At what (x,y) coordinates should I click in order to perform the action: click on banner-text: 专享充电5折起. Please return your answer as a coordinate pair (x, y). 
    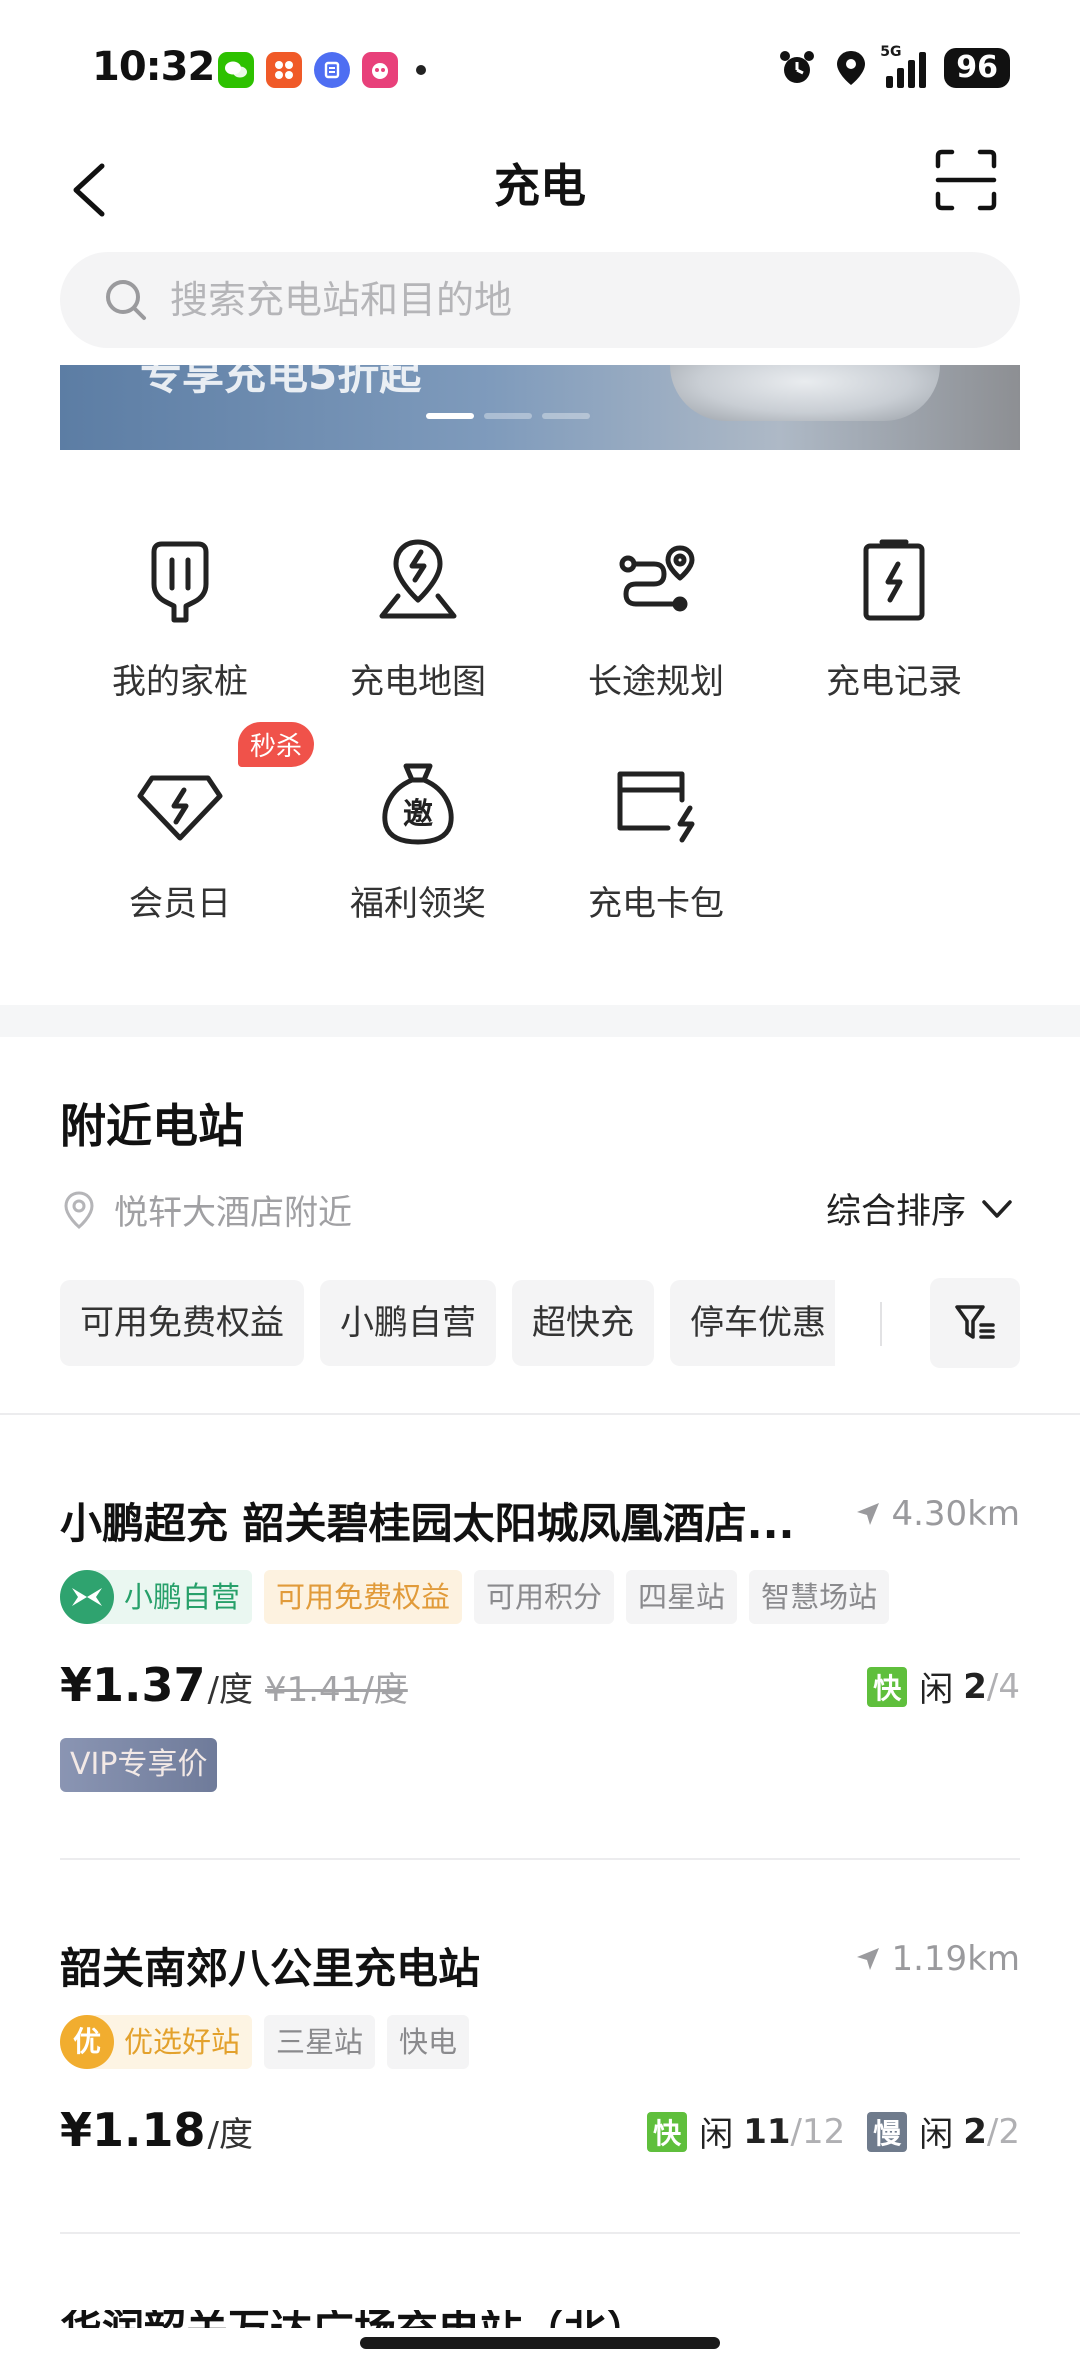
    Looking at the image, I should click on (281, 382).